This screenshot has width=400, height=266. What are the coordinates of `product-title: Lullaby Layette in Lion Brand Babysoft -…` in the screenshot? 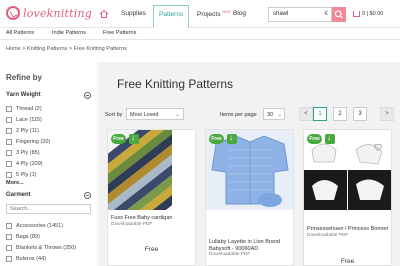 It's located at (251, 245).